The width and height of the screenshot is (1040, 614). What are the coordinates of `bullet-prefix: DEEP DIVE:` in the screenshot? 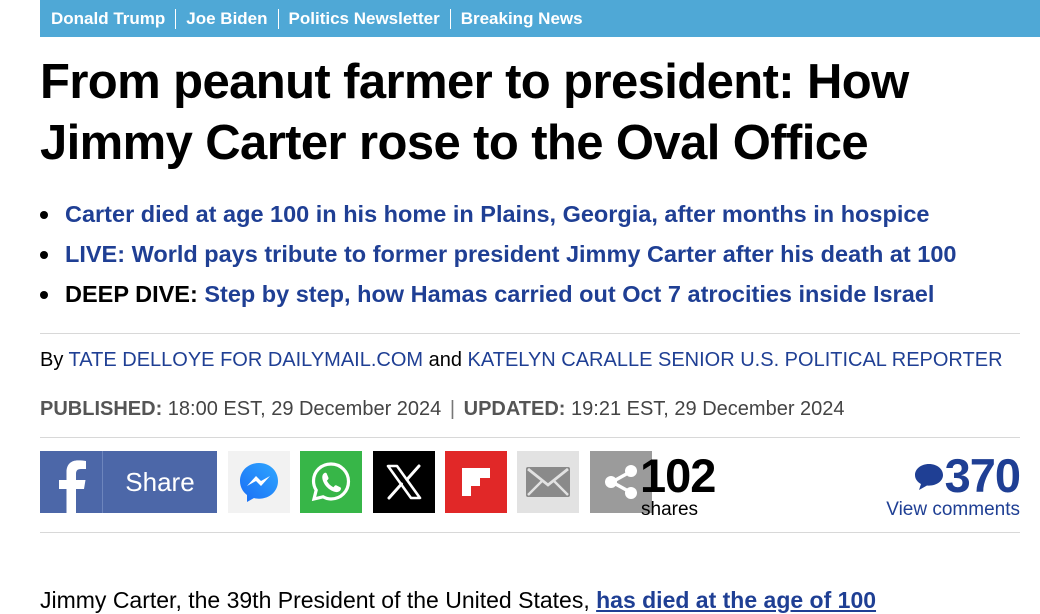 It's located at (135, 294).